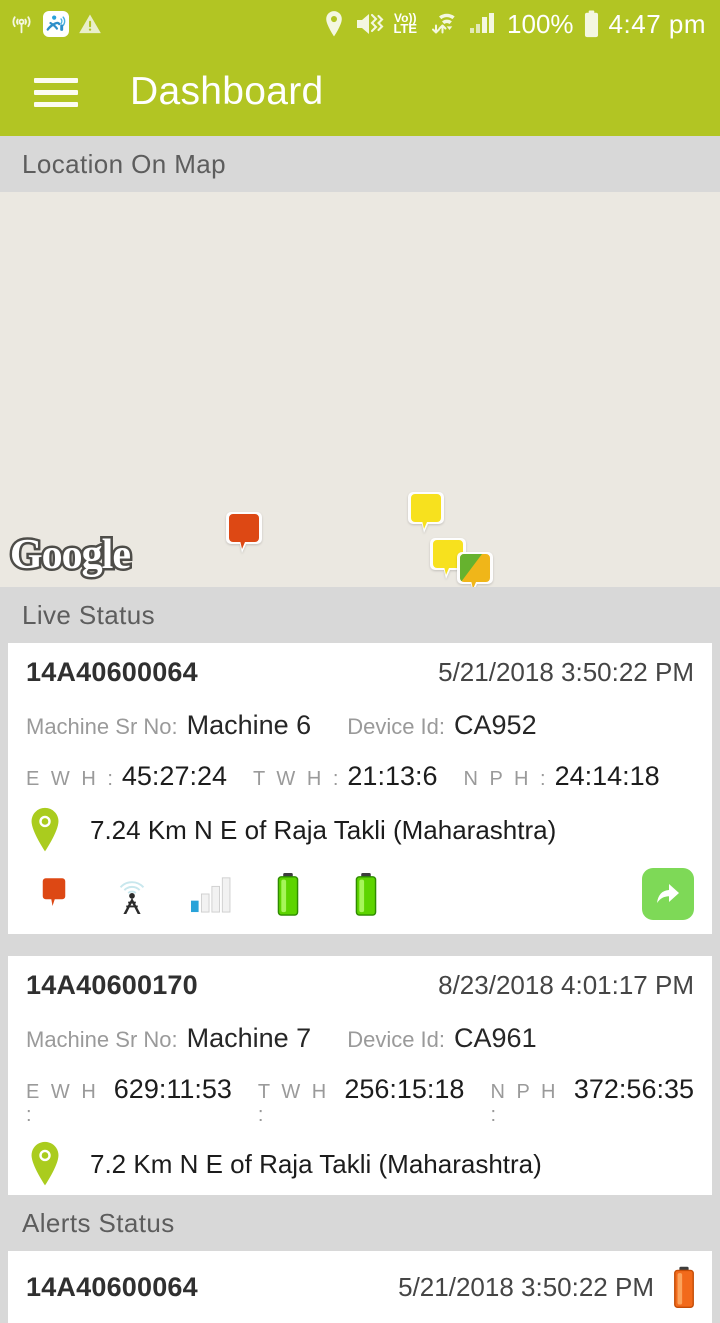 This screenshot has width=720, height=1323. Describe the element at coordinates (172, 1089) in the screenshot. I see `ewh-value: 629:11:53` at that location.